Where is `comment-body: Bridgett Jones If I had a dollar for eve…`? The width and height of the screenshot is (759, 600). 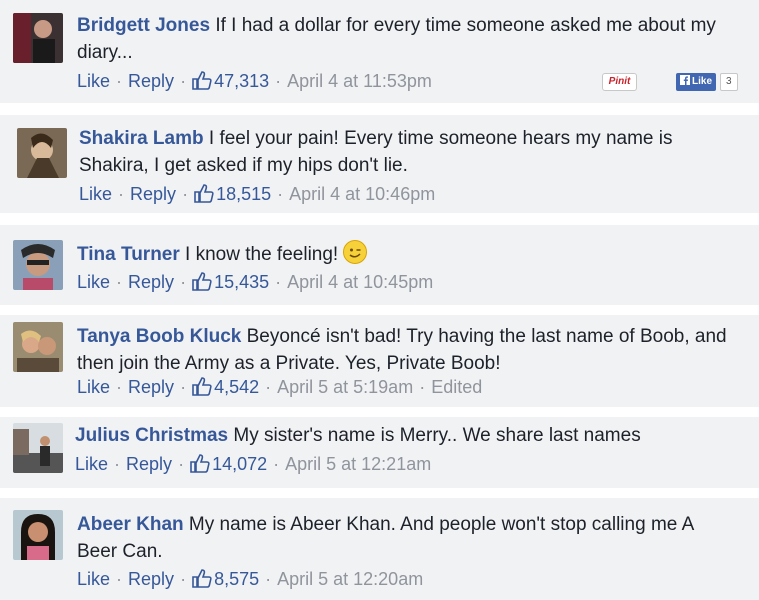 comment-body: Bridgett Jones If I had a dollar for eve… is located at coordinates (403, 39).